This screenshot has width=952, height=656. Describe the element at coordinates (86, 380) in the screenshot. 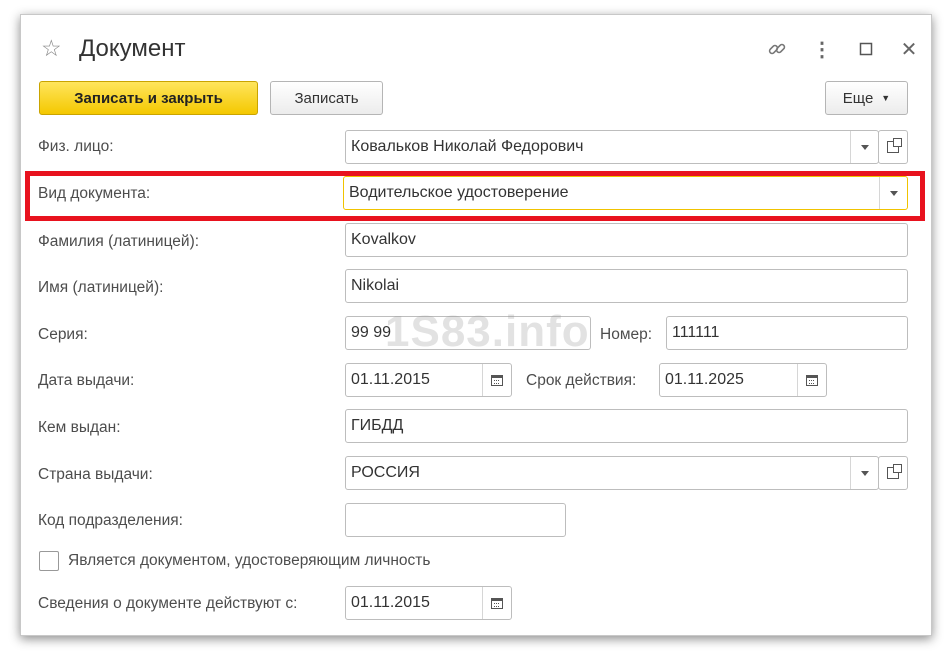

I see `issue-date-label: Дата выдачи:` at that location.